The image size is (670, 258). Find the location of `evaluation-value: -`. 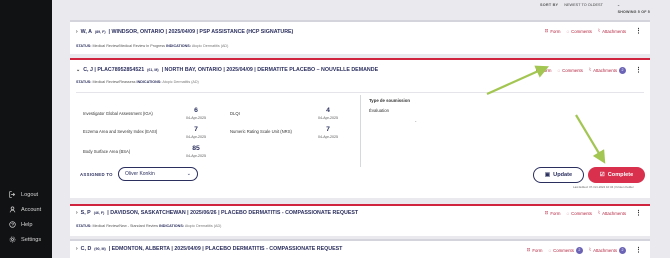

evaluation-value: - is located at coordinates (416, 121).